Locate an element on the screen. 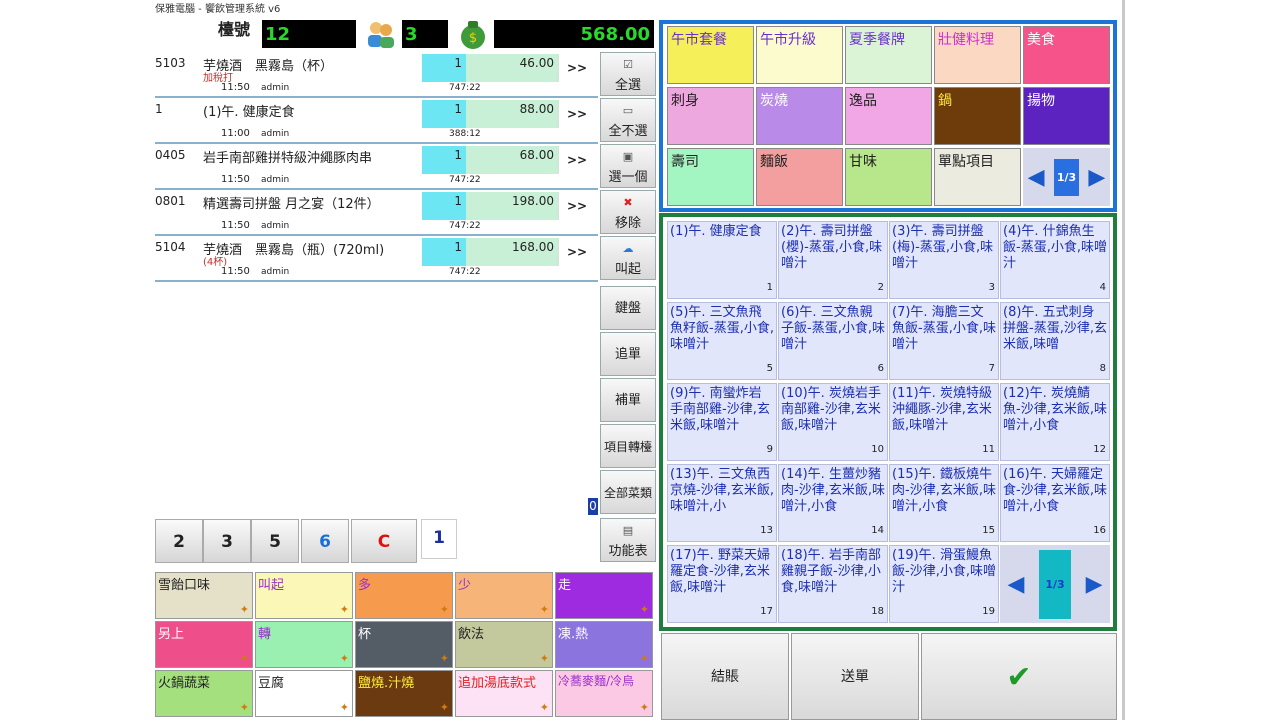 This screenshot has width=1280, height=727. send-order-button: 送單 is located at coordinates (855, 676).